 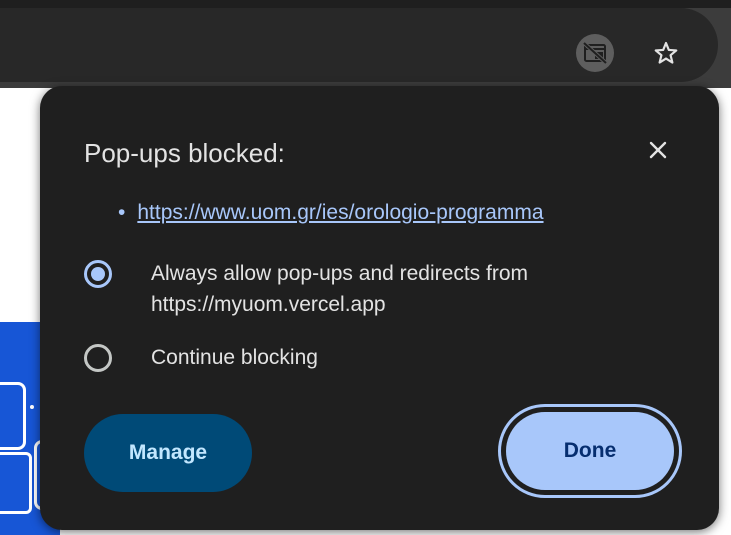 I want to click on close-icon, so click(x=658, y=150).